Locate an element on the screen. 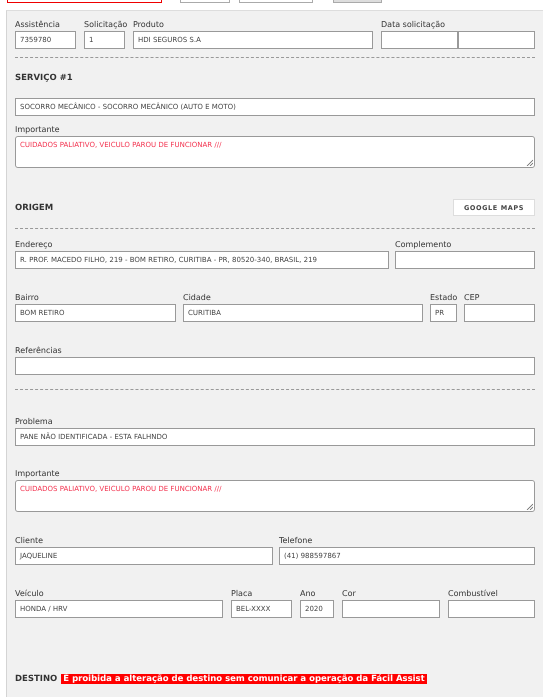  field-label: Cor is located at coordinates (349, 593).